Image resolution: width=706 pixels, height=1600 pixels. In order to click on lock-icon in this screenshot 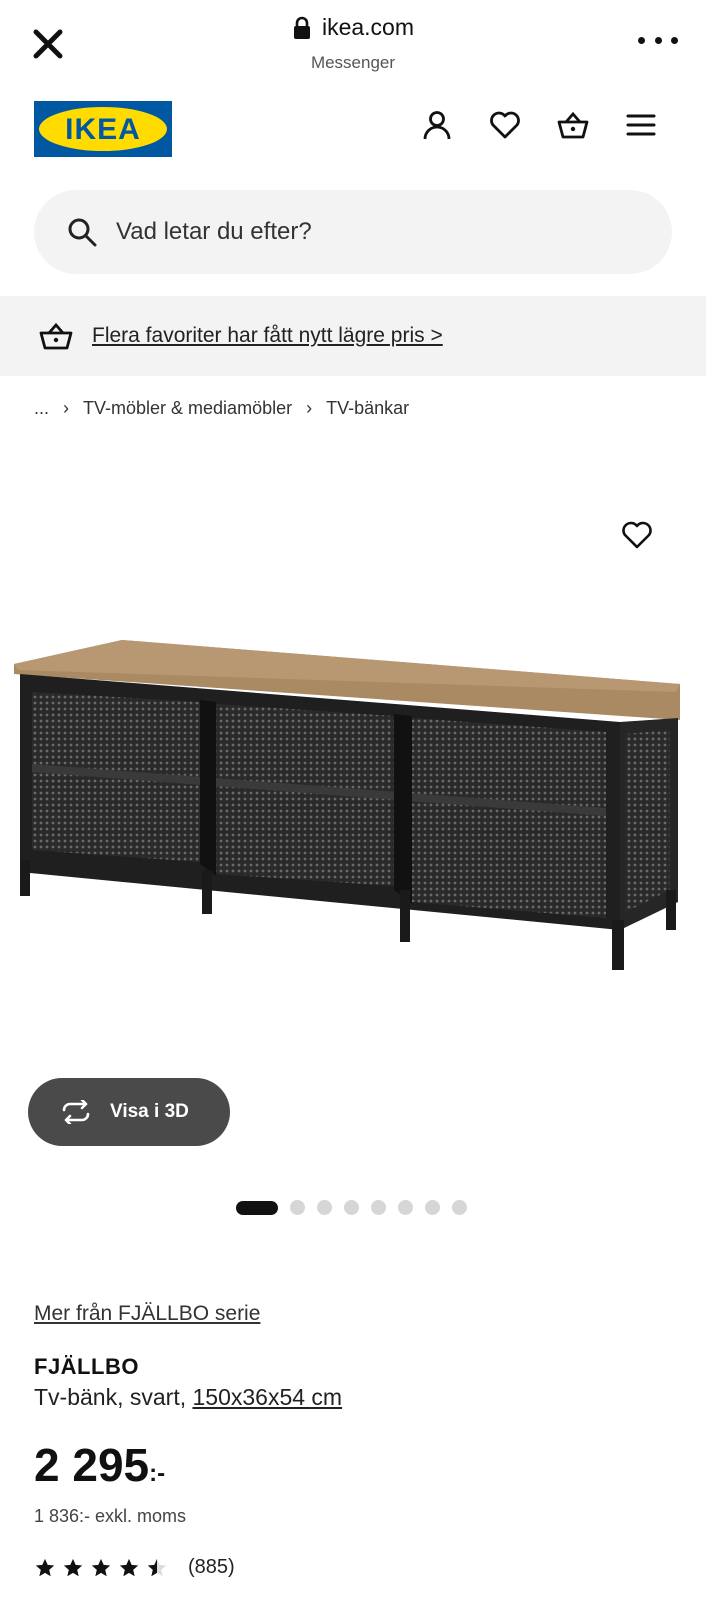, I will do `click(301, 27)`.